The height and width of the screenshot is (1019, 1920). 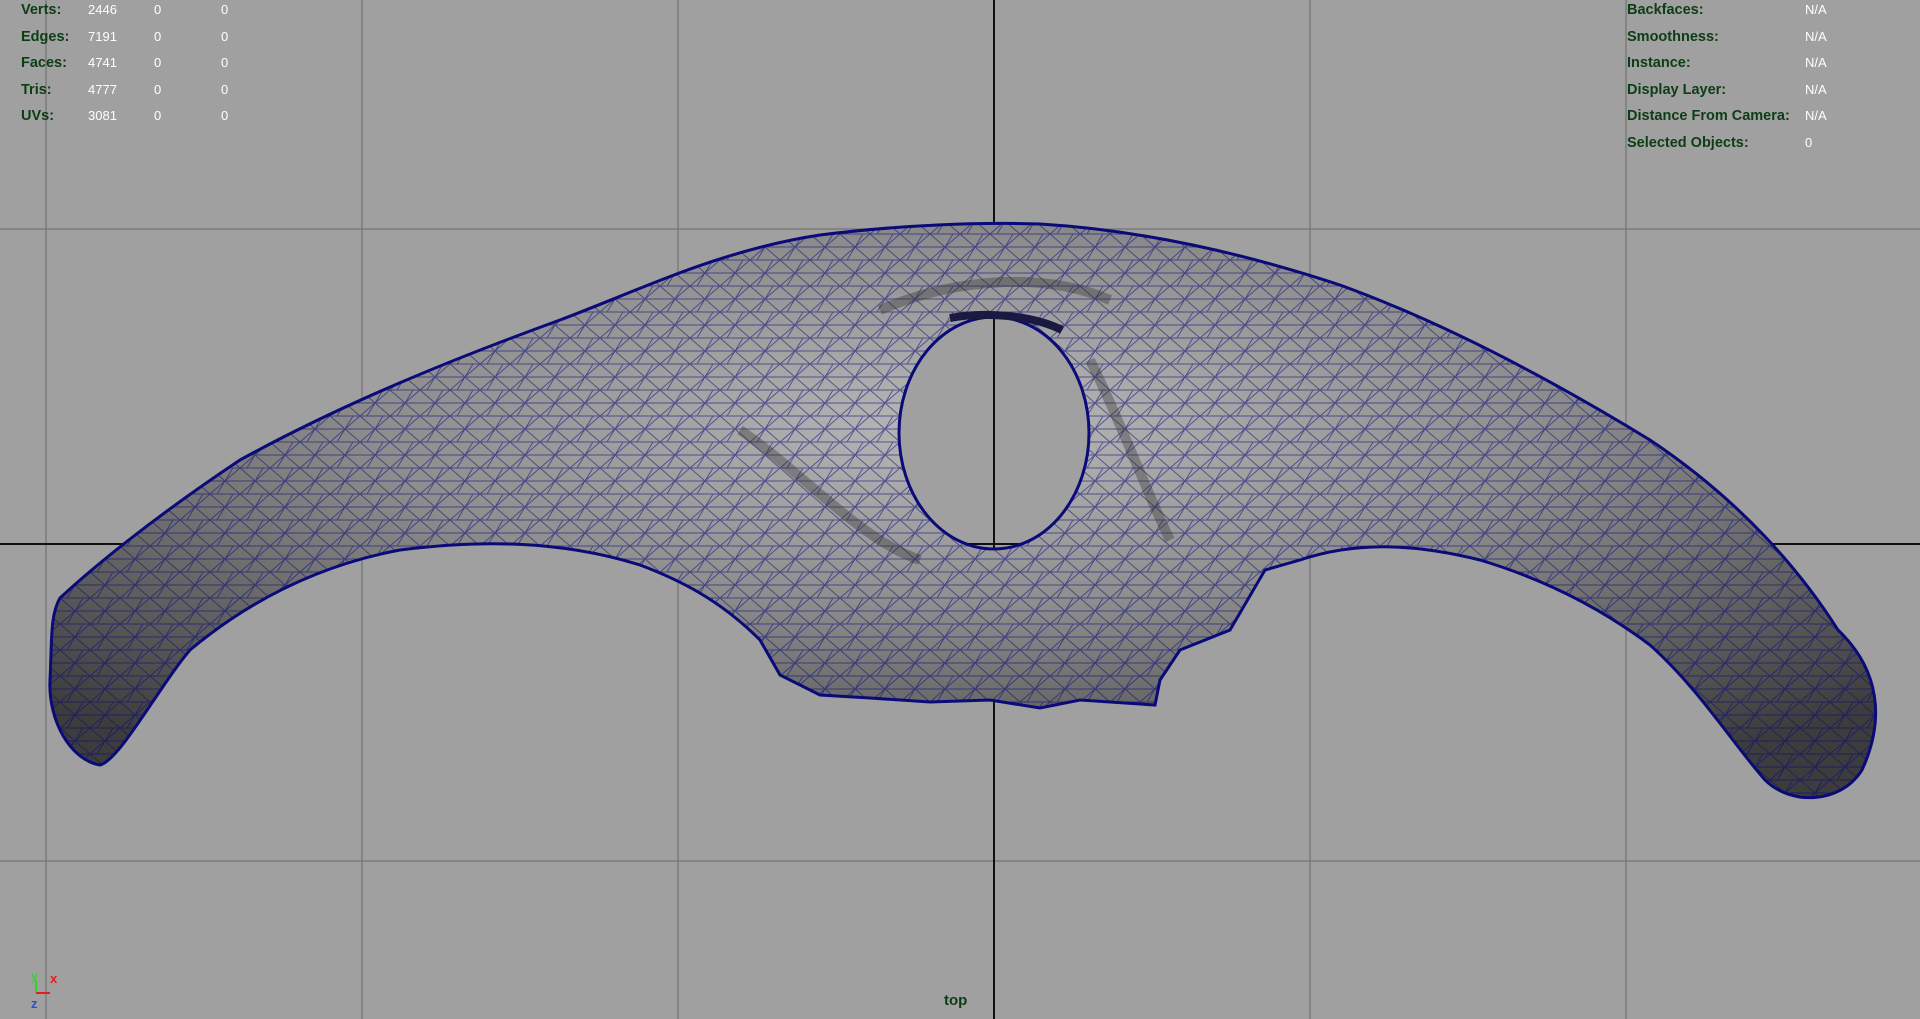 What do you see at coordinates (102, 89) in the screenshot?
I see `hud-total: 4777` at bounding box center [102, 89].